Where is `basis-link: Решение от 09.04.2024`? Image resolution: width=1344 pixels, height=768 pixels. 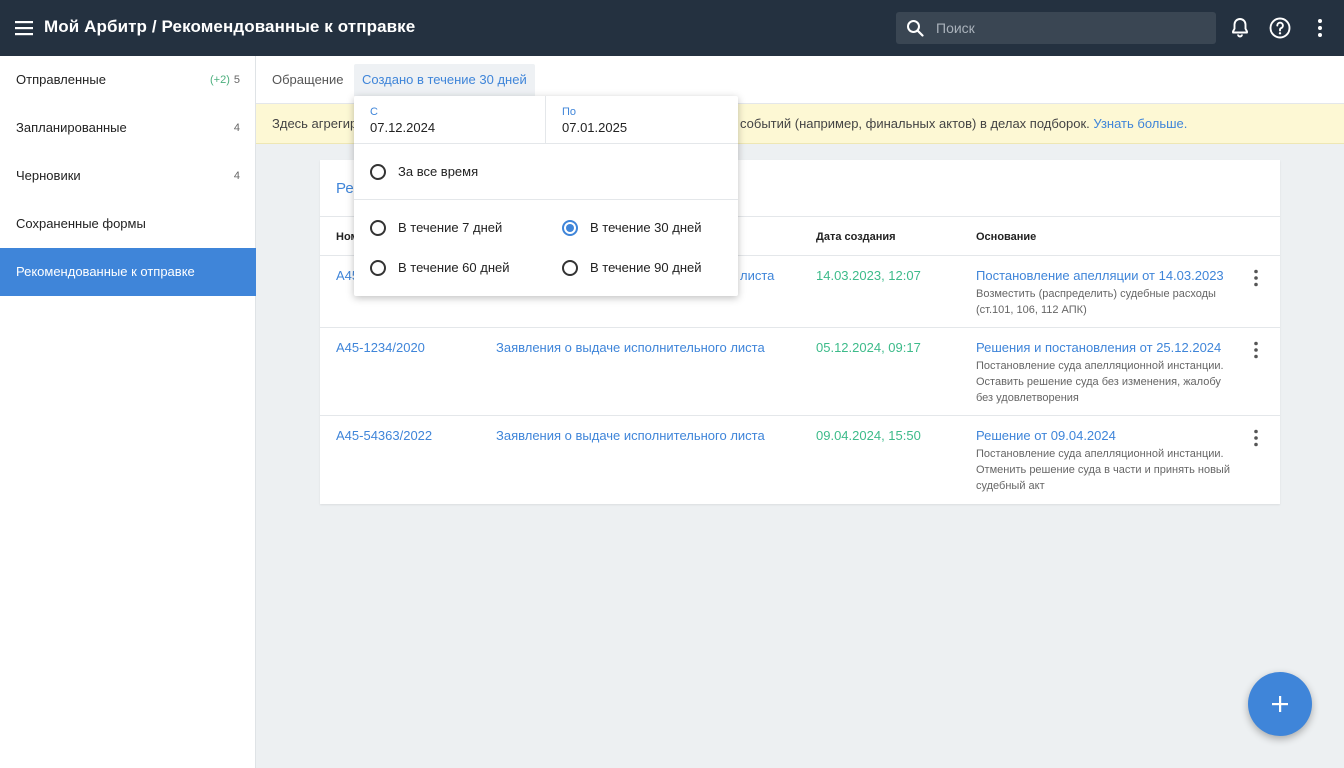
basis-link: Решение от 09.04.2024 is located at coordinates (1046, 435).